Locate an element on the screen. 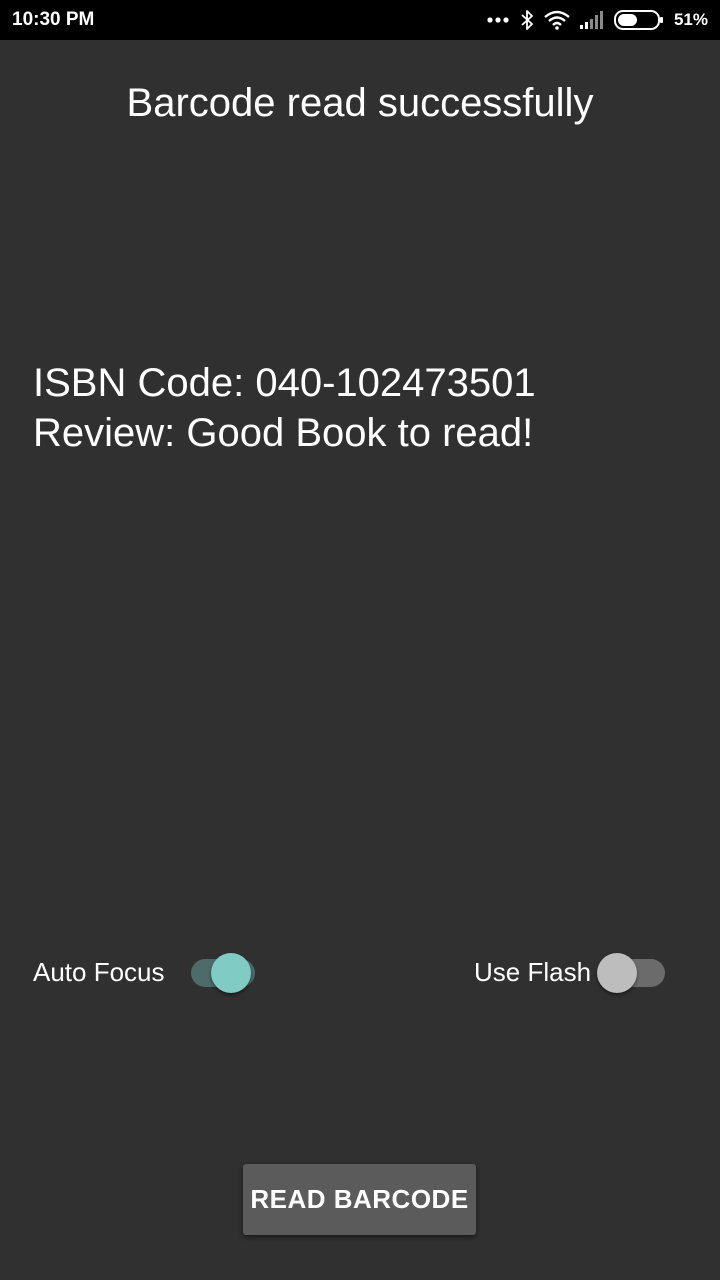 The image size is (720, 1280). battery-percent: 51% is located at coordinates (690, 19).